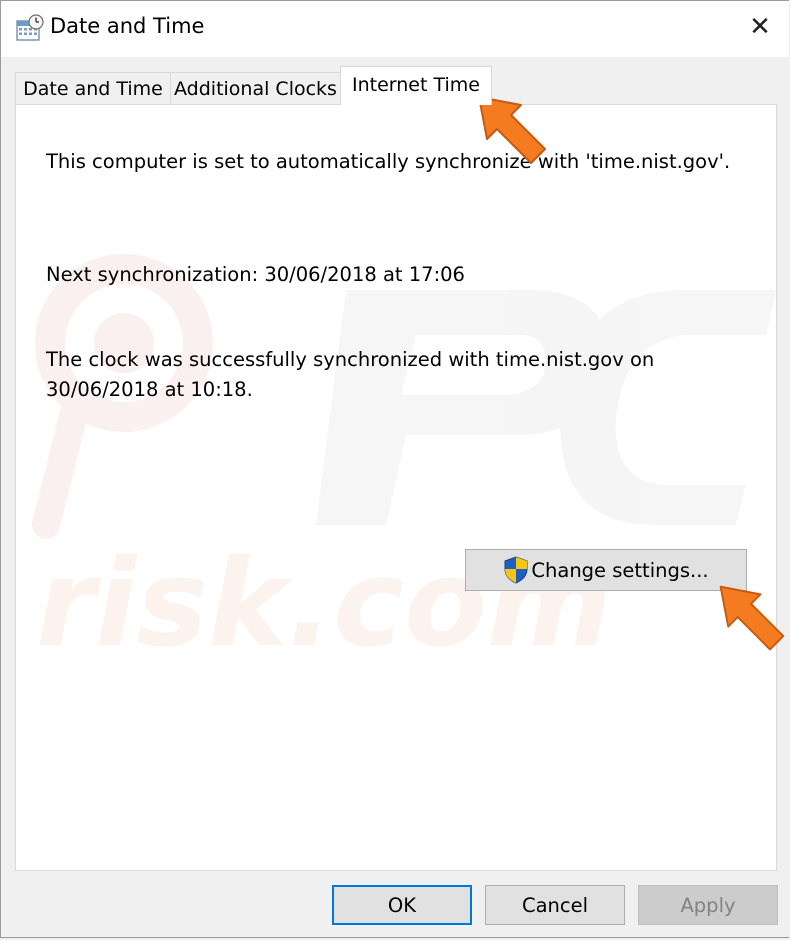 This screenshot has width=790, height=940. Describe the element at coordinates (127, 26) in the screenshot. I see `window-title: Date and Time` at that location.